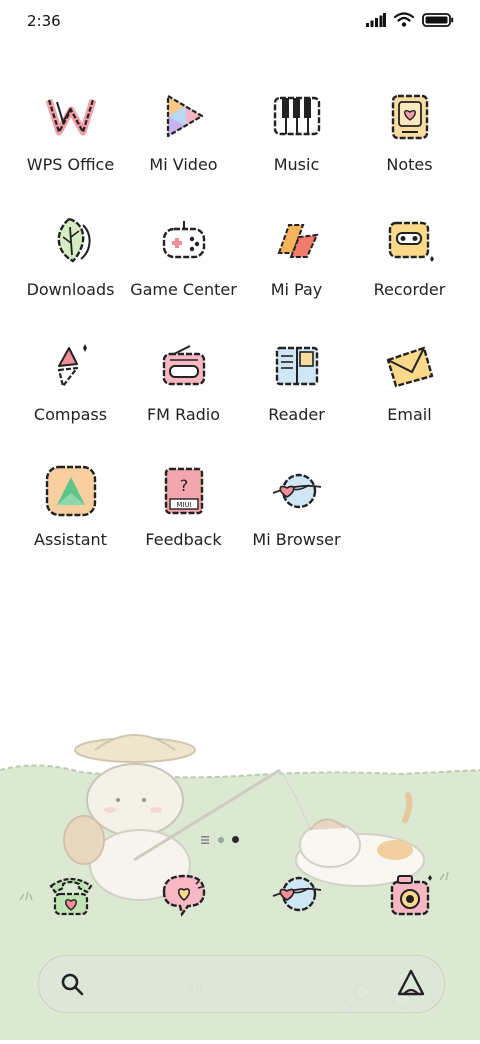  What do you see at coordinates (71, 365) in the screenshot?
I see `compass-icon` at bounding box center [71, 365].